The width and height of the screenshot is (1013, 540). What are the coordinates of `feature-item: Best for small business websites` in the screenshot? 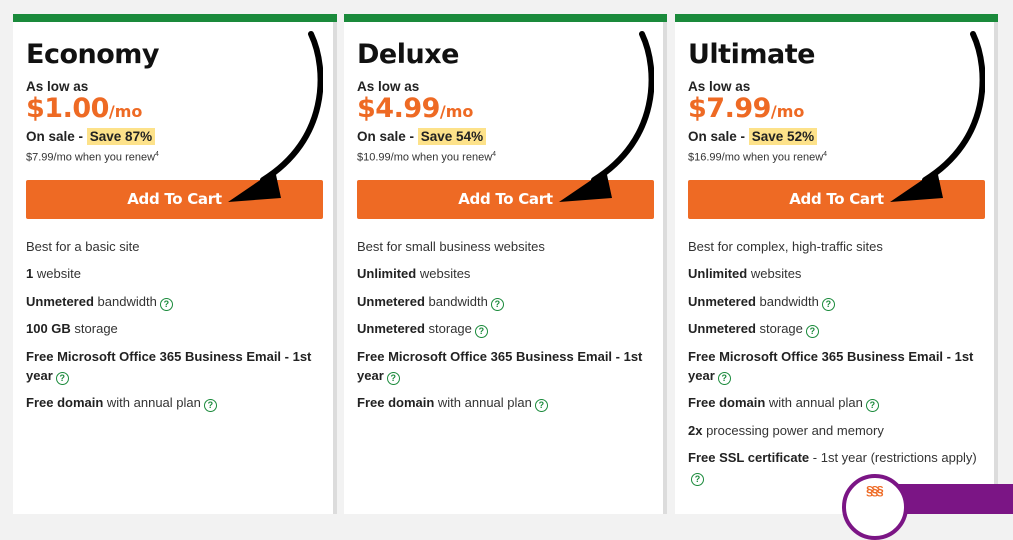 It's located at (503, 246).